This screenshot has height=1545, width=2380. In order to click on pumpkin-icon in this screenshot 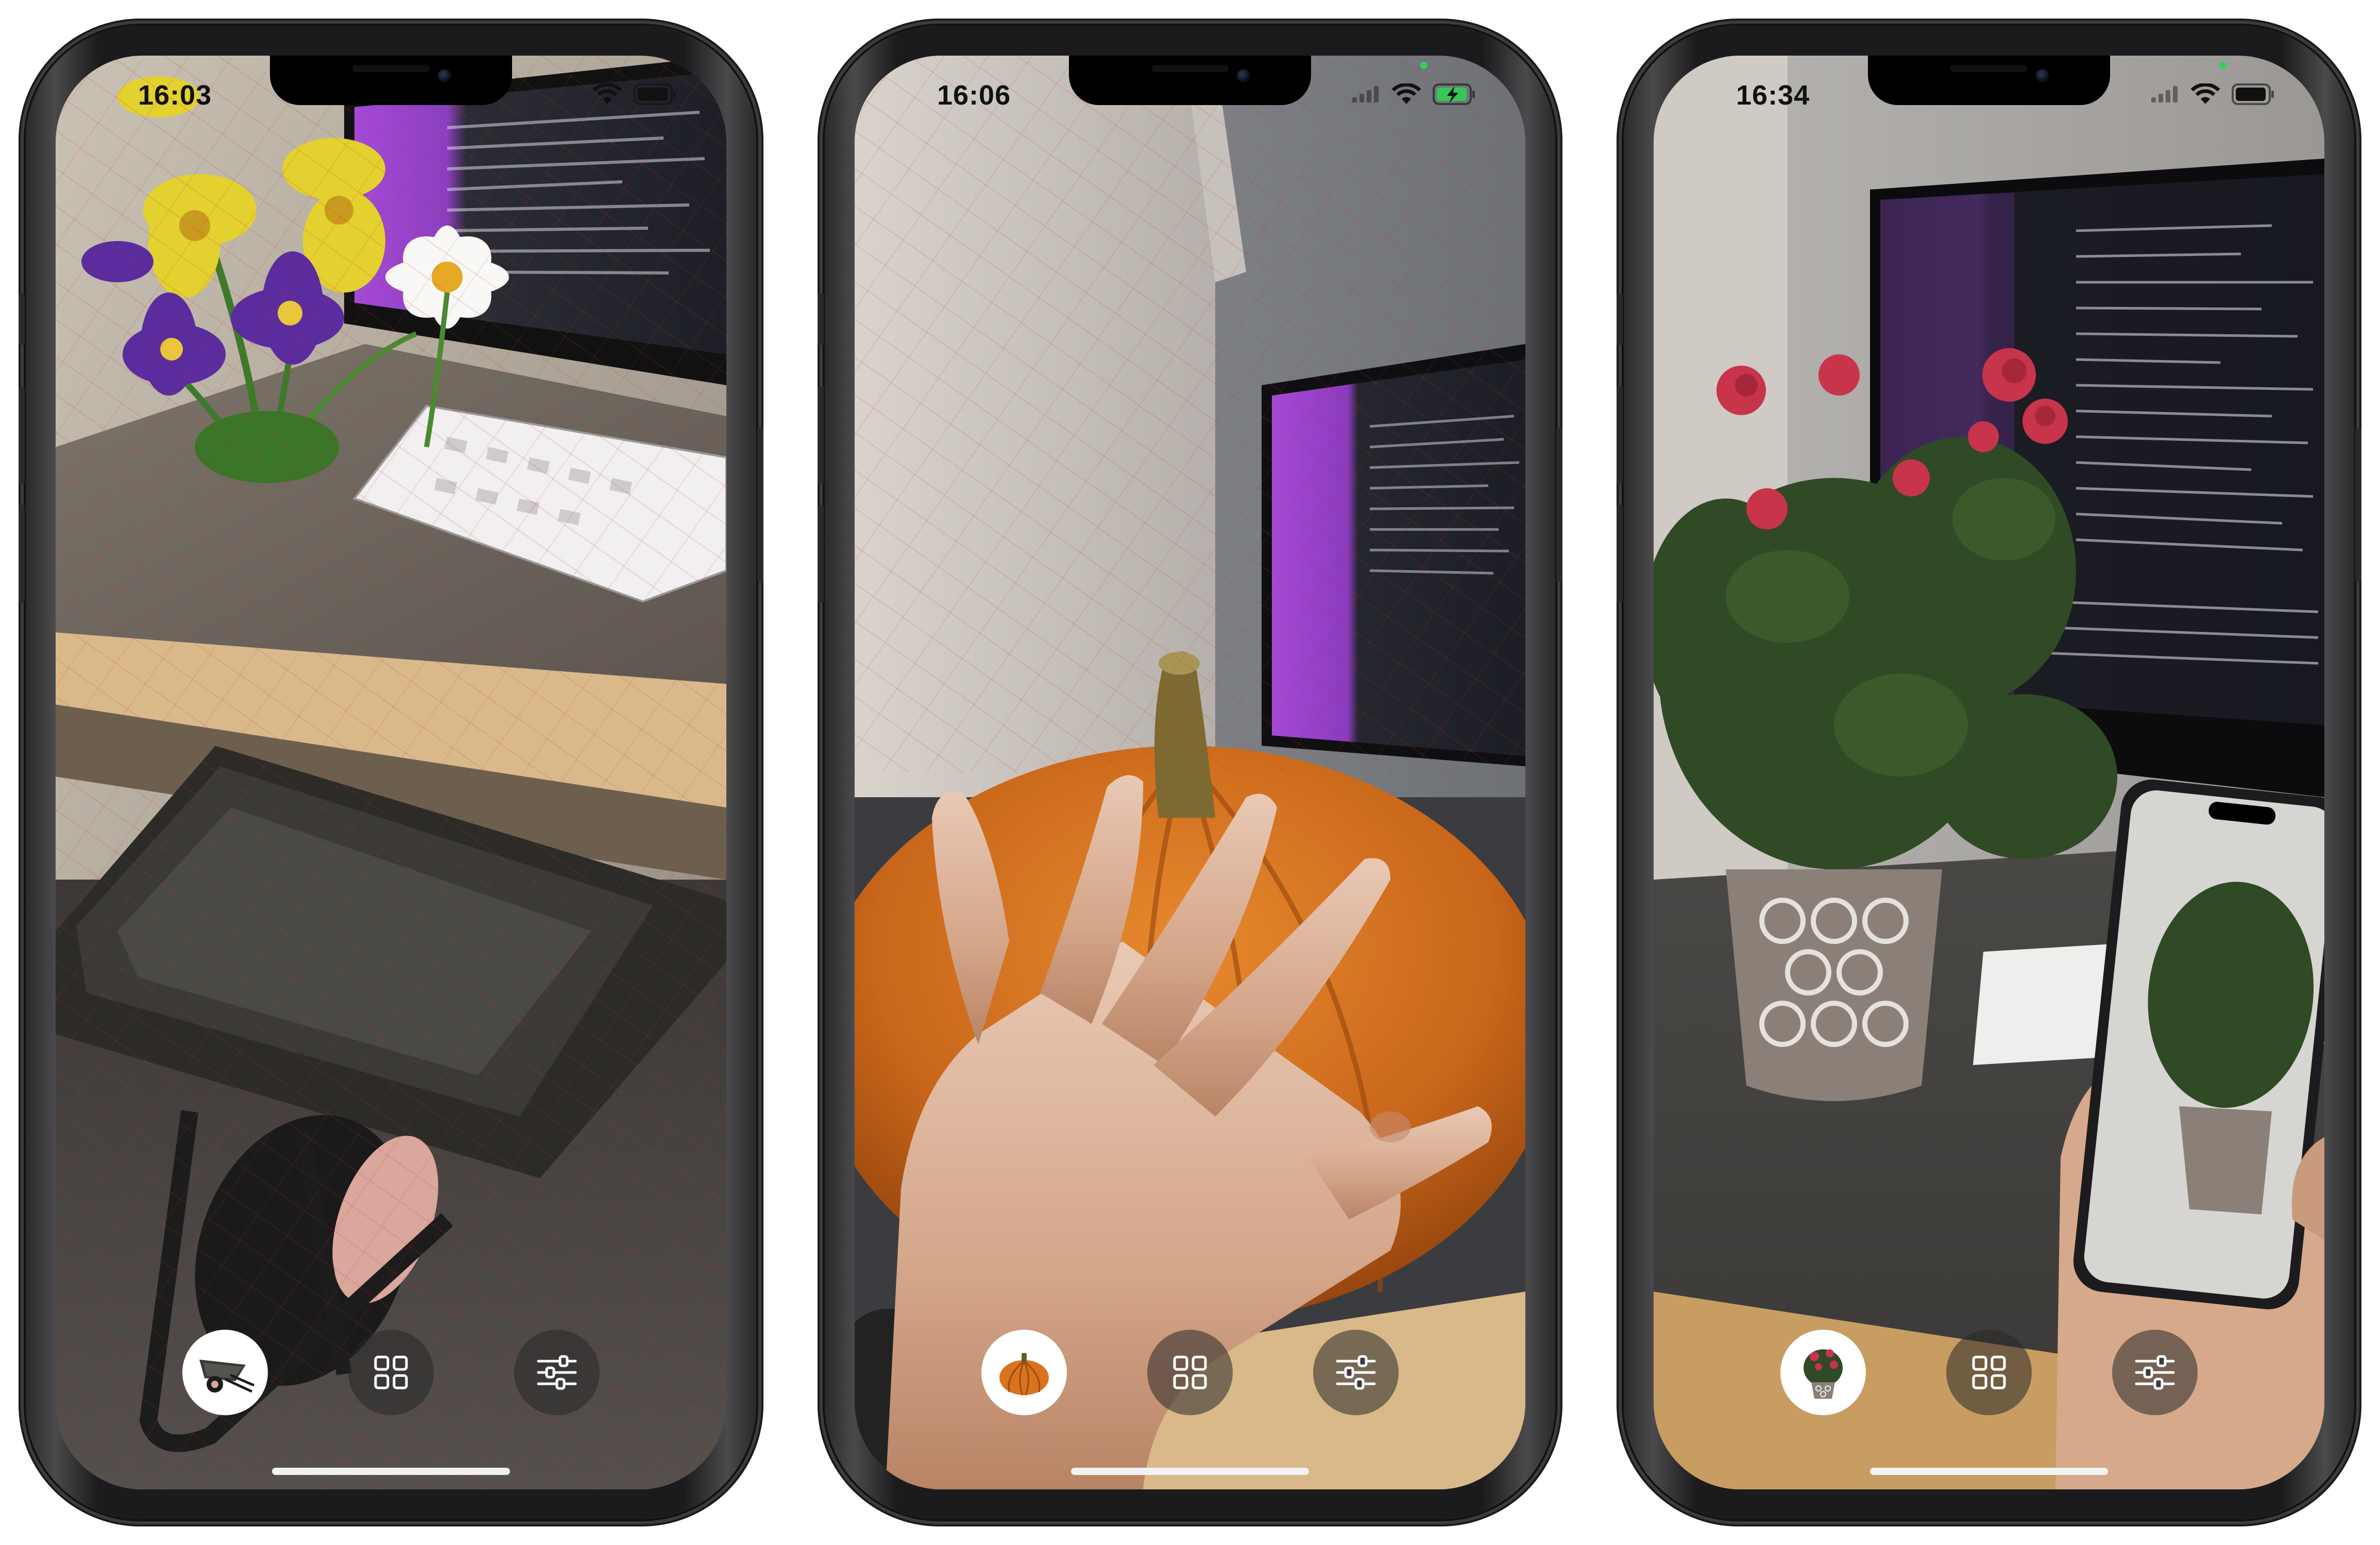, I will do `click(1024, 1374)`.